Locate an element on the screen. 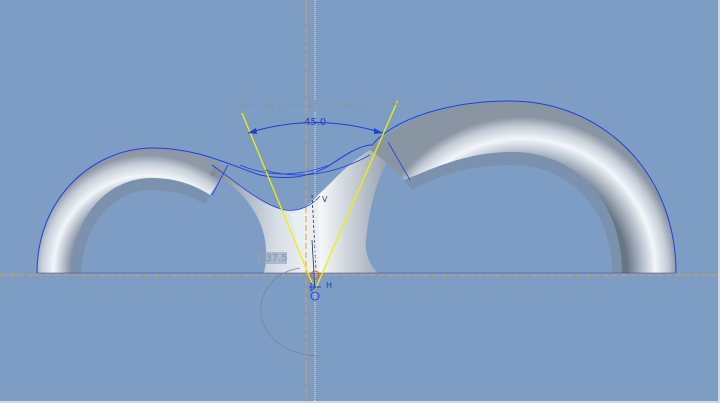 The width and height of the screenshot is (720, 403). ref-label: H is located at coordinates (329, 285).